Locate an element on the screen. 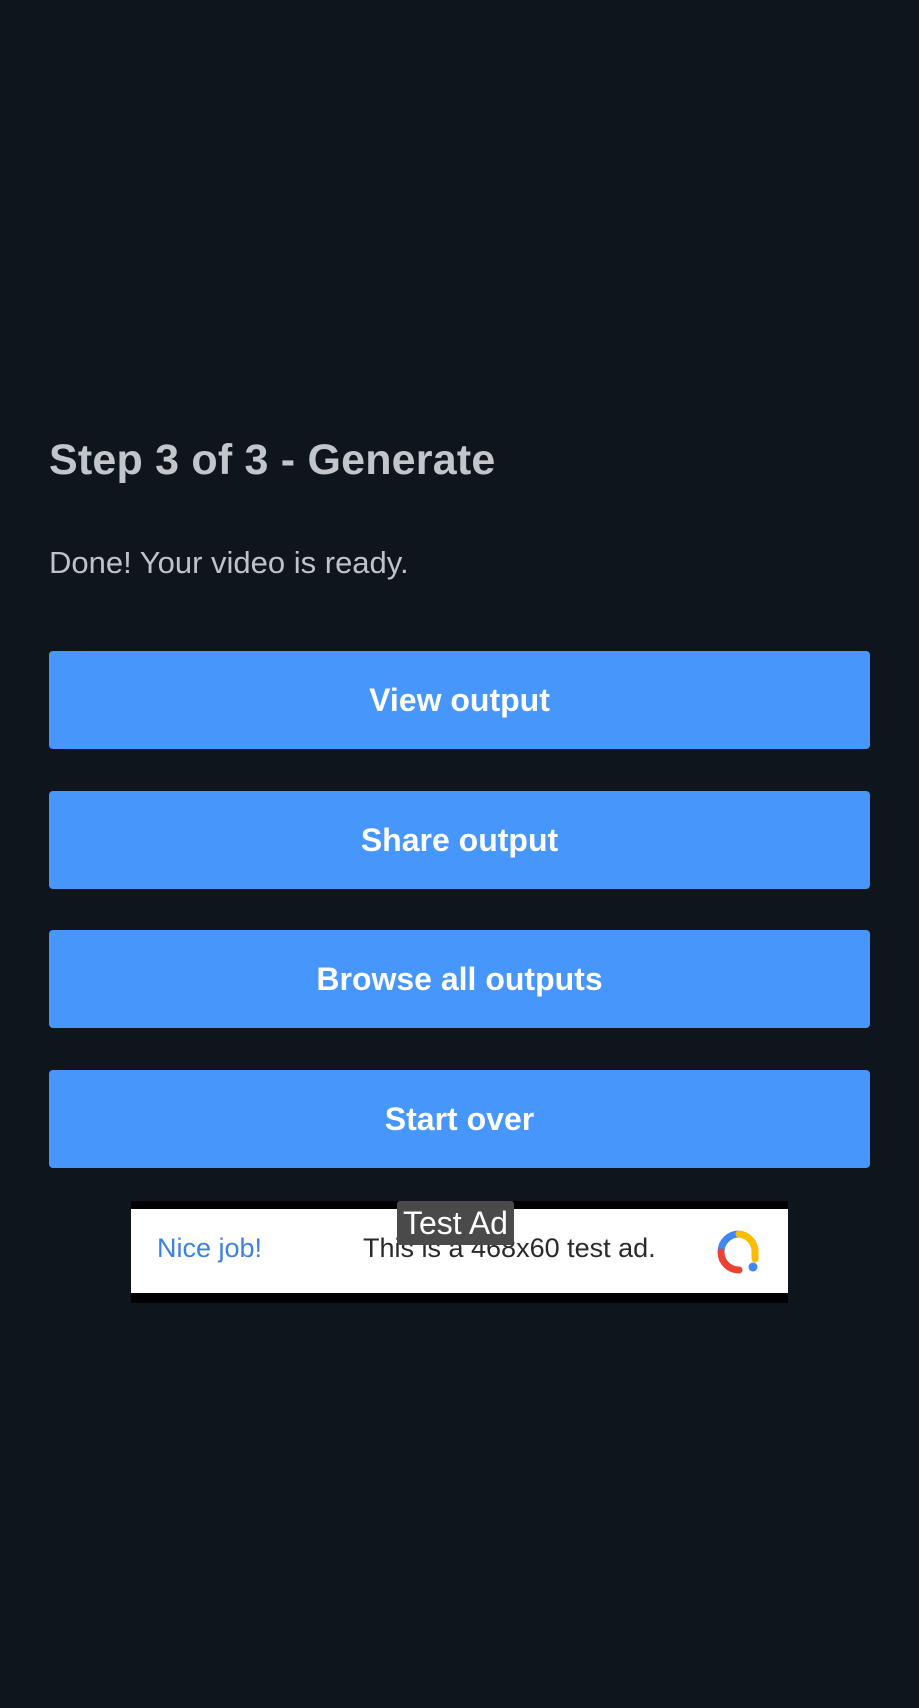 This screenshot has width=919, height=1708. admob-logo-icon is located at coordinates (739, 1252).